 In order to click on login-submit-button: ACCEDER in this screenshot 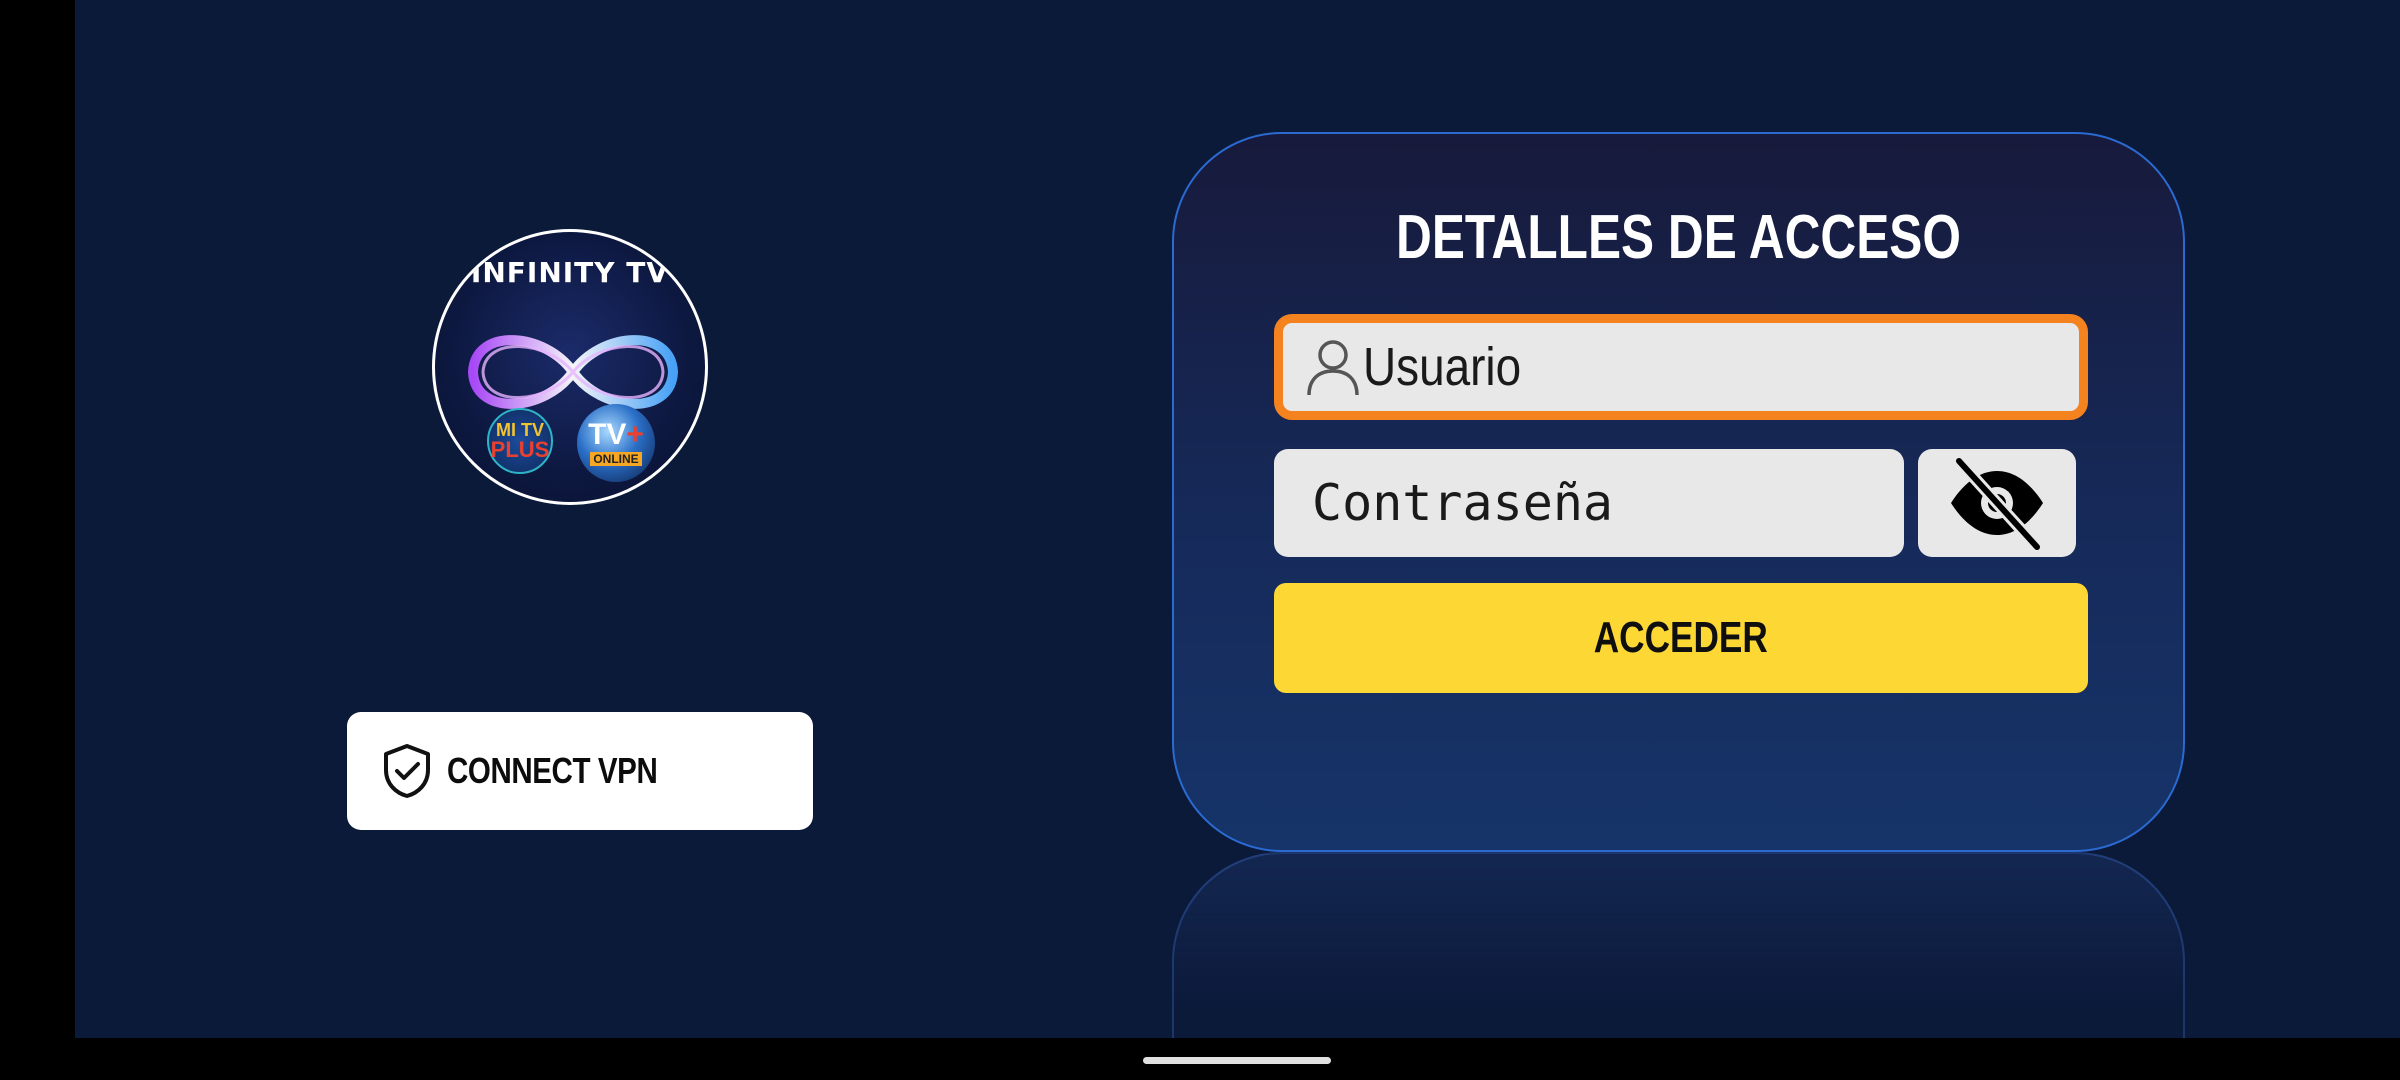, I will do `click(1681, 638)`.